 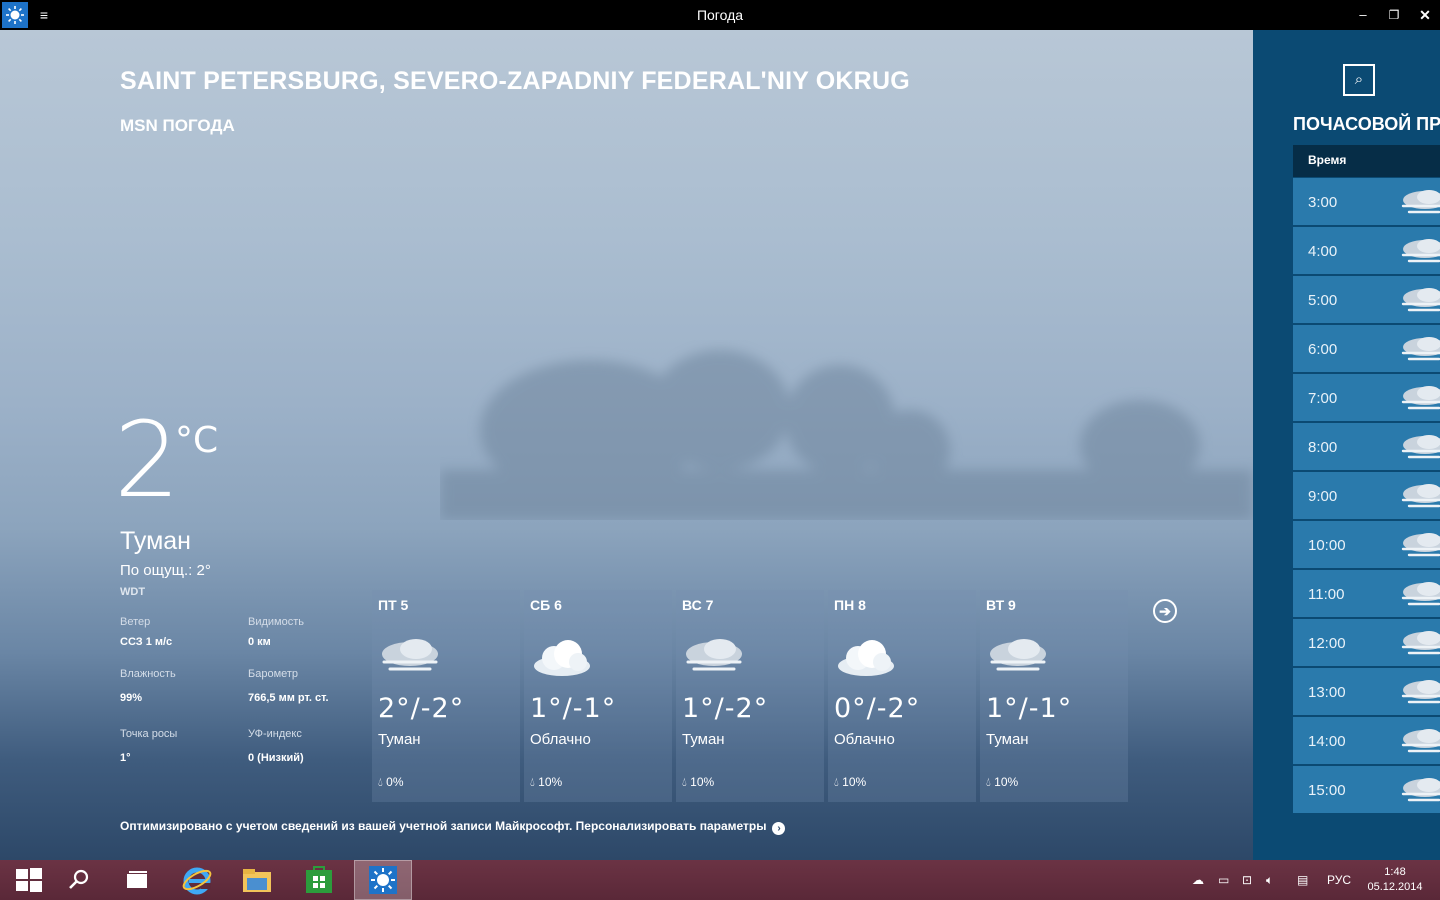 What do you see at coordinates (196, 440) in the screenshot?
I see `temperature-unit: °C` at bounding box center [196, 440].